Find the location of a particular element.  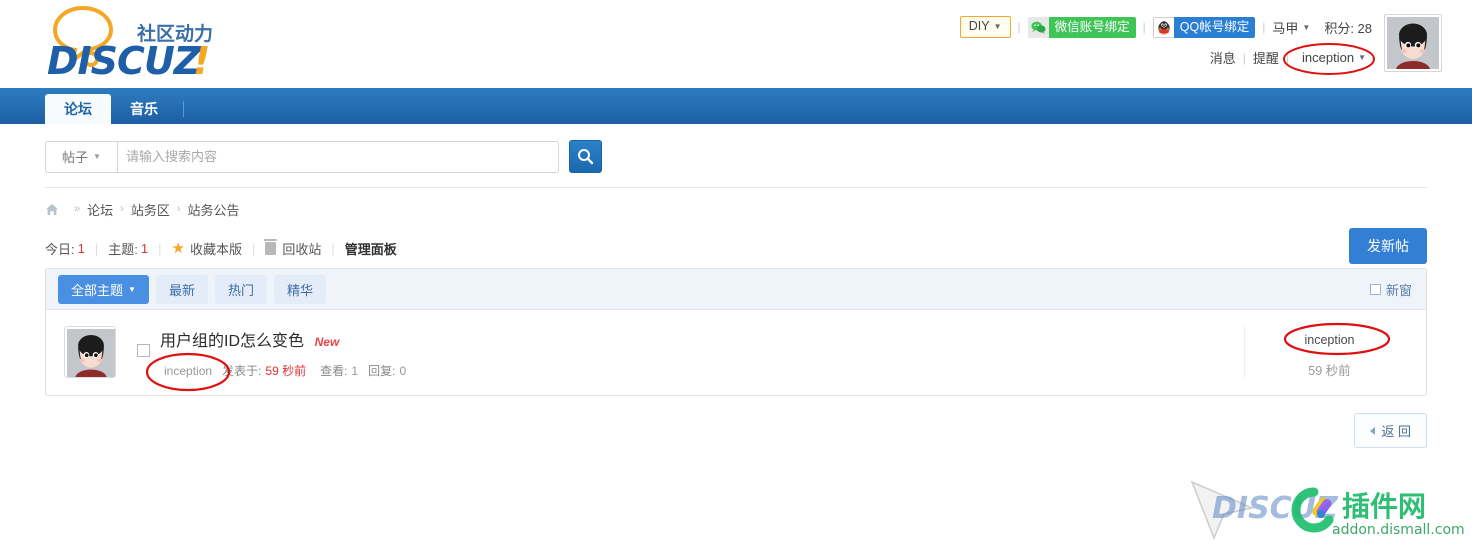

nav-tab-music: 音乐 is located at coordinates (144, 109).